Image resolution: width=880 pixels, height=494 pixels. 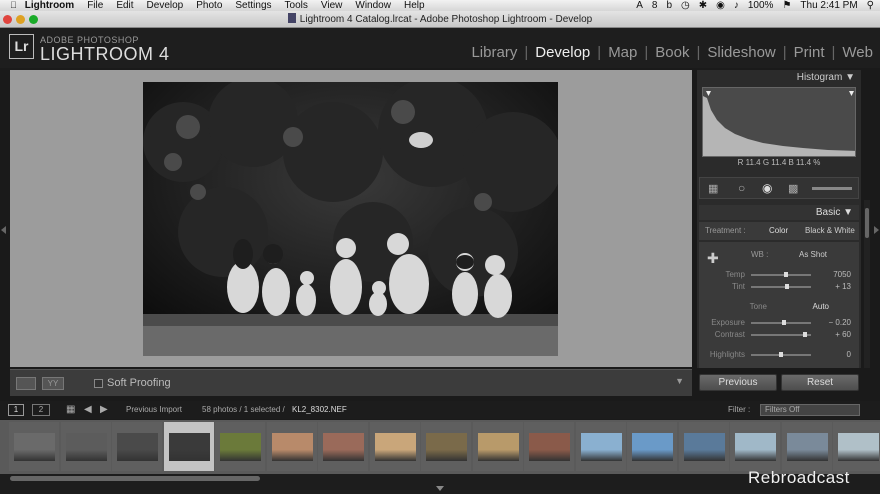 I want to click on spotlight-icon: ⚲, so click(x=870, y=5).